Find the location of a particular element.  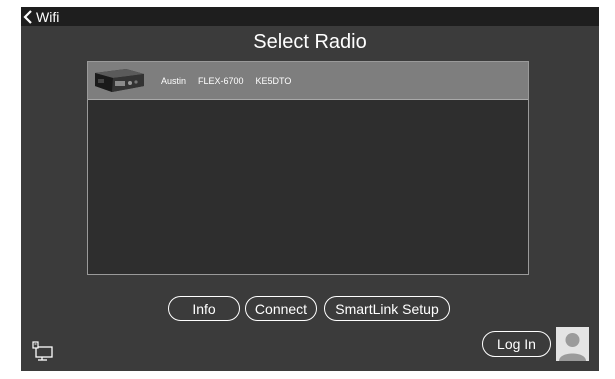

network-icon is located at coordinates (42, 351).